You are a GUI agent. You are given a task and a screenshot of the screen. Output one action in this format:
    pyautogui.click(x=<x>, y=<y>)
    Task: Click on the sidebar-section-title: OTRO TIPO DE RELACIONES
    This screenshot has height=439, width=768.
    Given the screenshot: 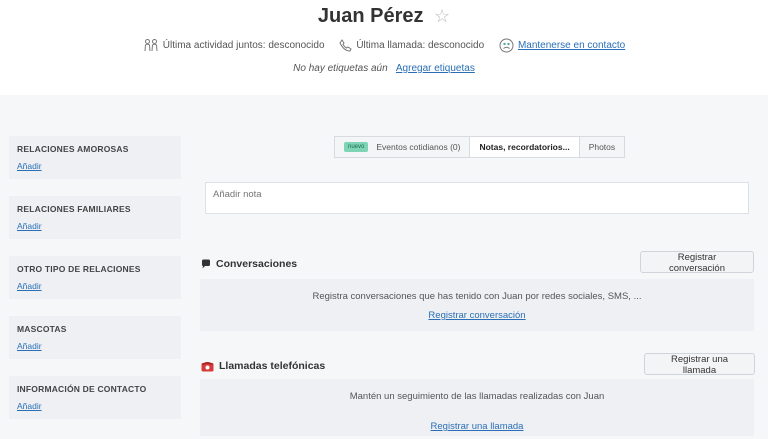 What is the action you would take?
    pyautogui.click(x=79, y=269)
    